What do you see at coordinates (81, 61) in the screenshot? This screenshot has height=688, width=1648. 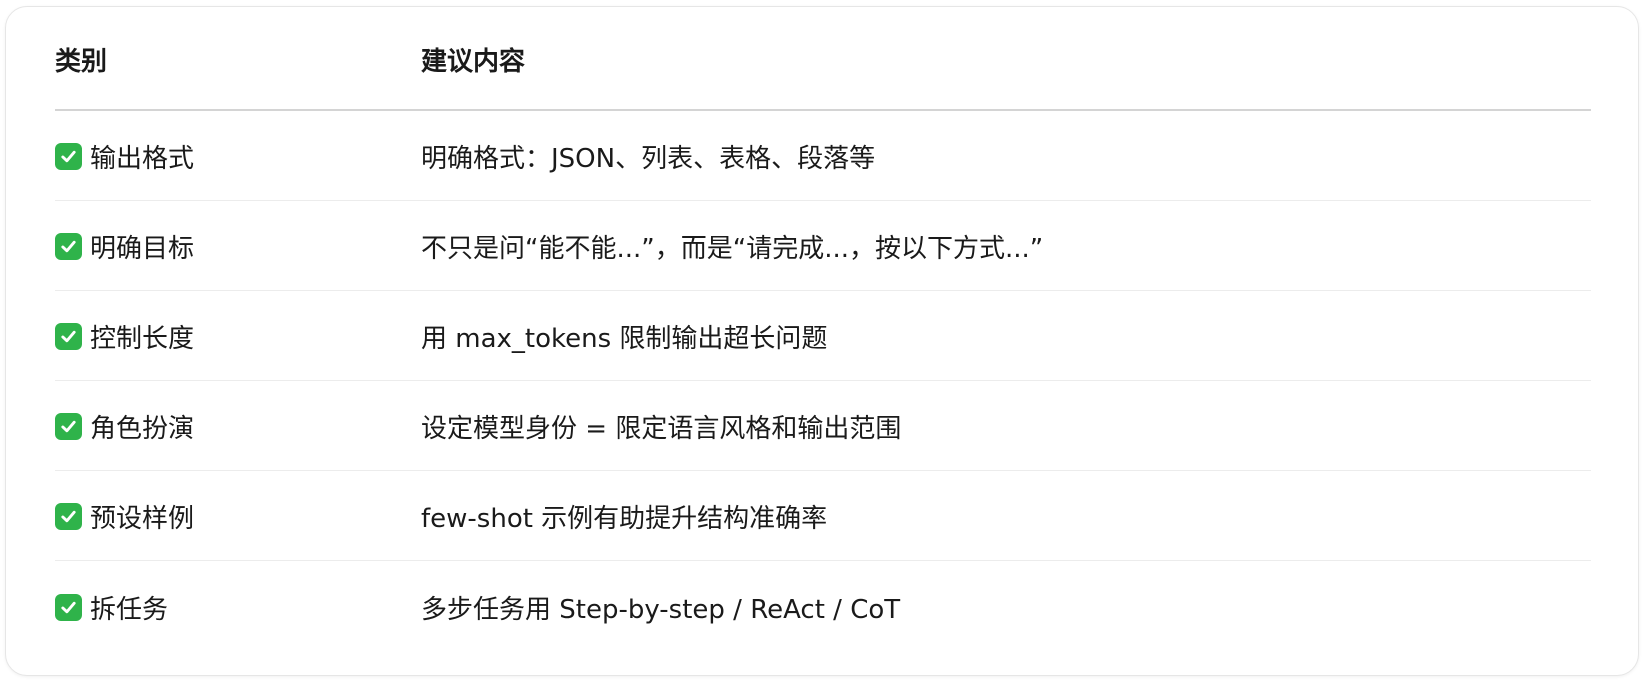 I see `header-category: 类别` at bounding box center [81, 61].